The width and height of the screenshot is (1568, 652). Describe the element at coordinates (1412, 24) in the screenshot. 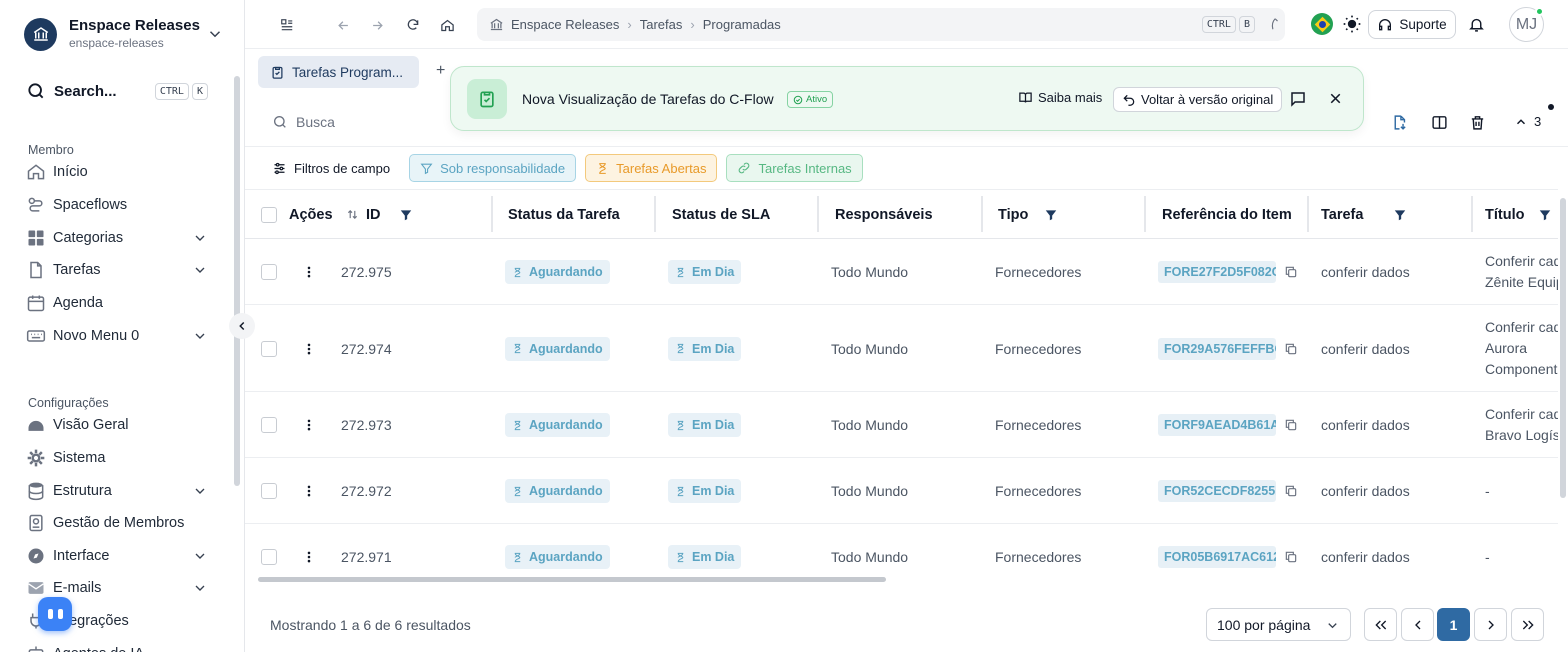

I see `support-button: Suporte` at that location.